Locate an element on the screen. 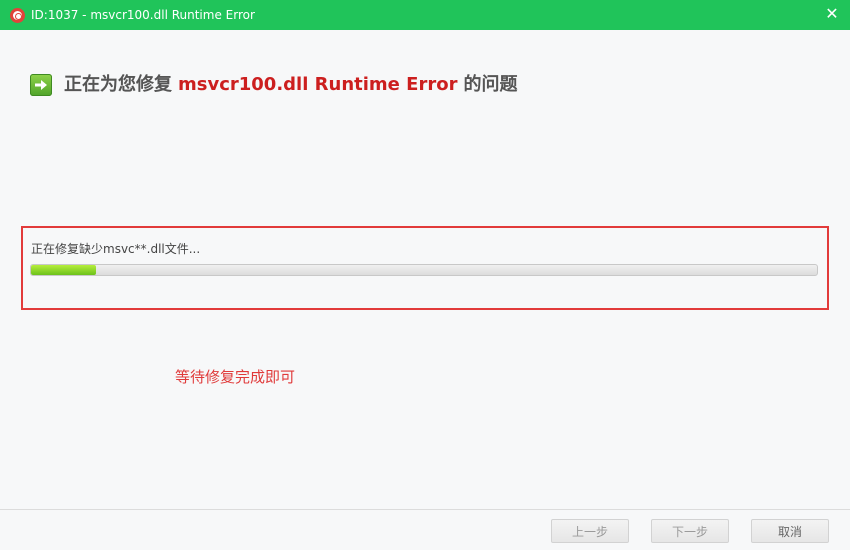 The width and height of the screenshot is (850, 550). lifebuoy-icon is located at coordinates (17, 15).